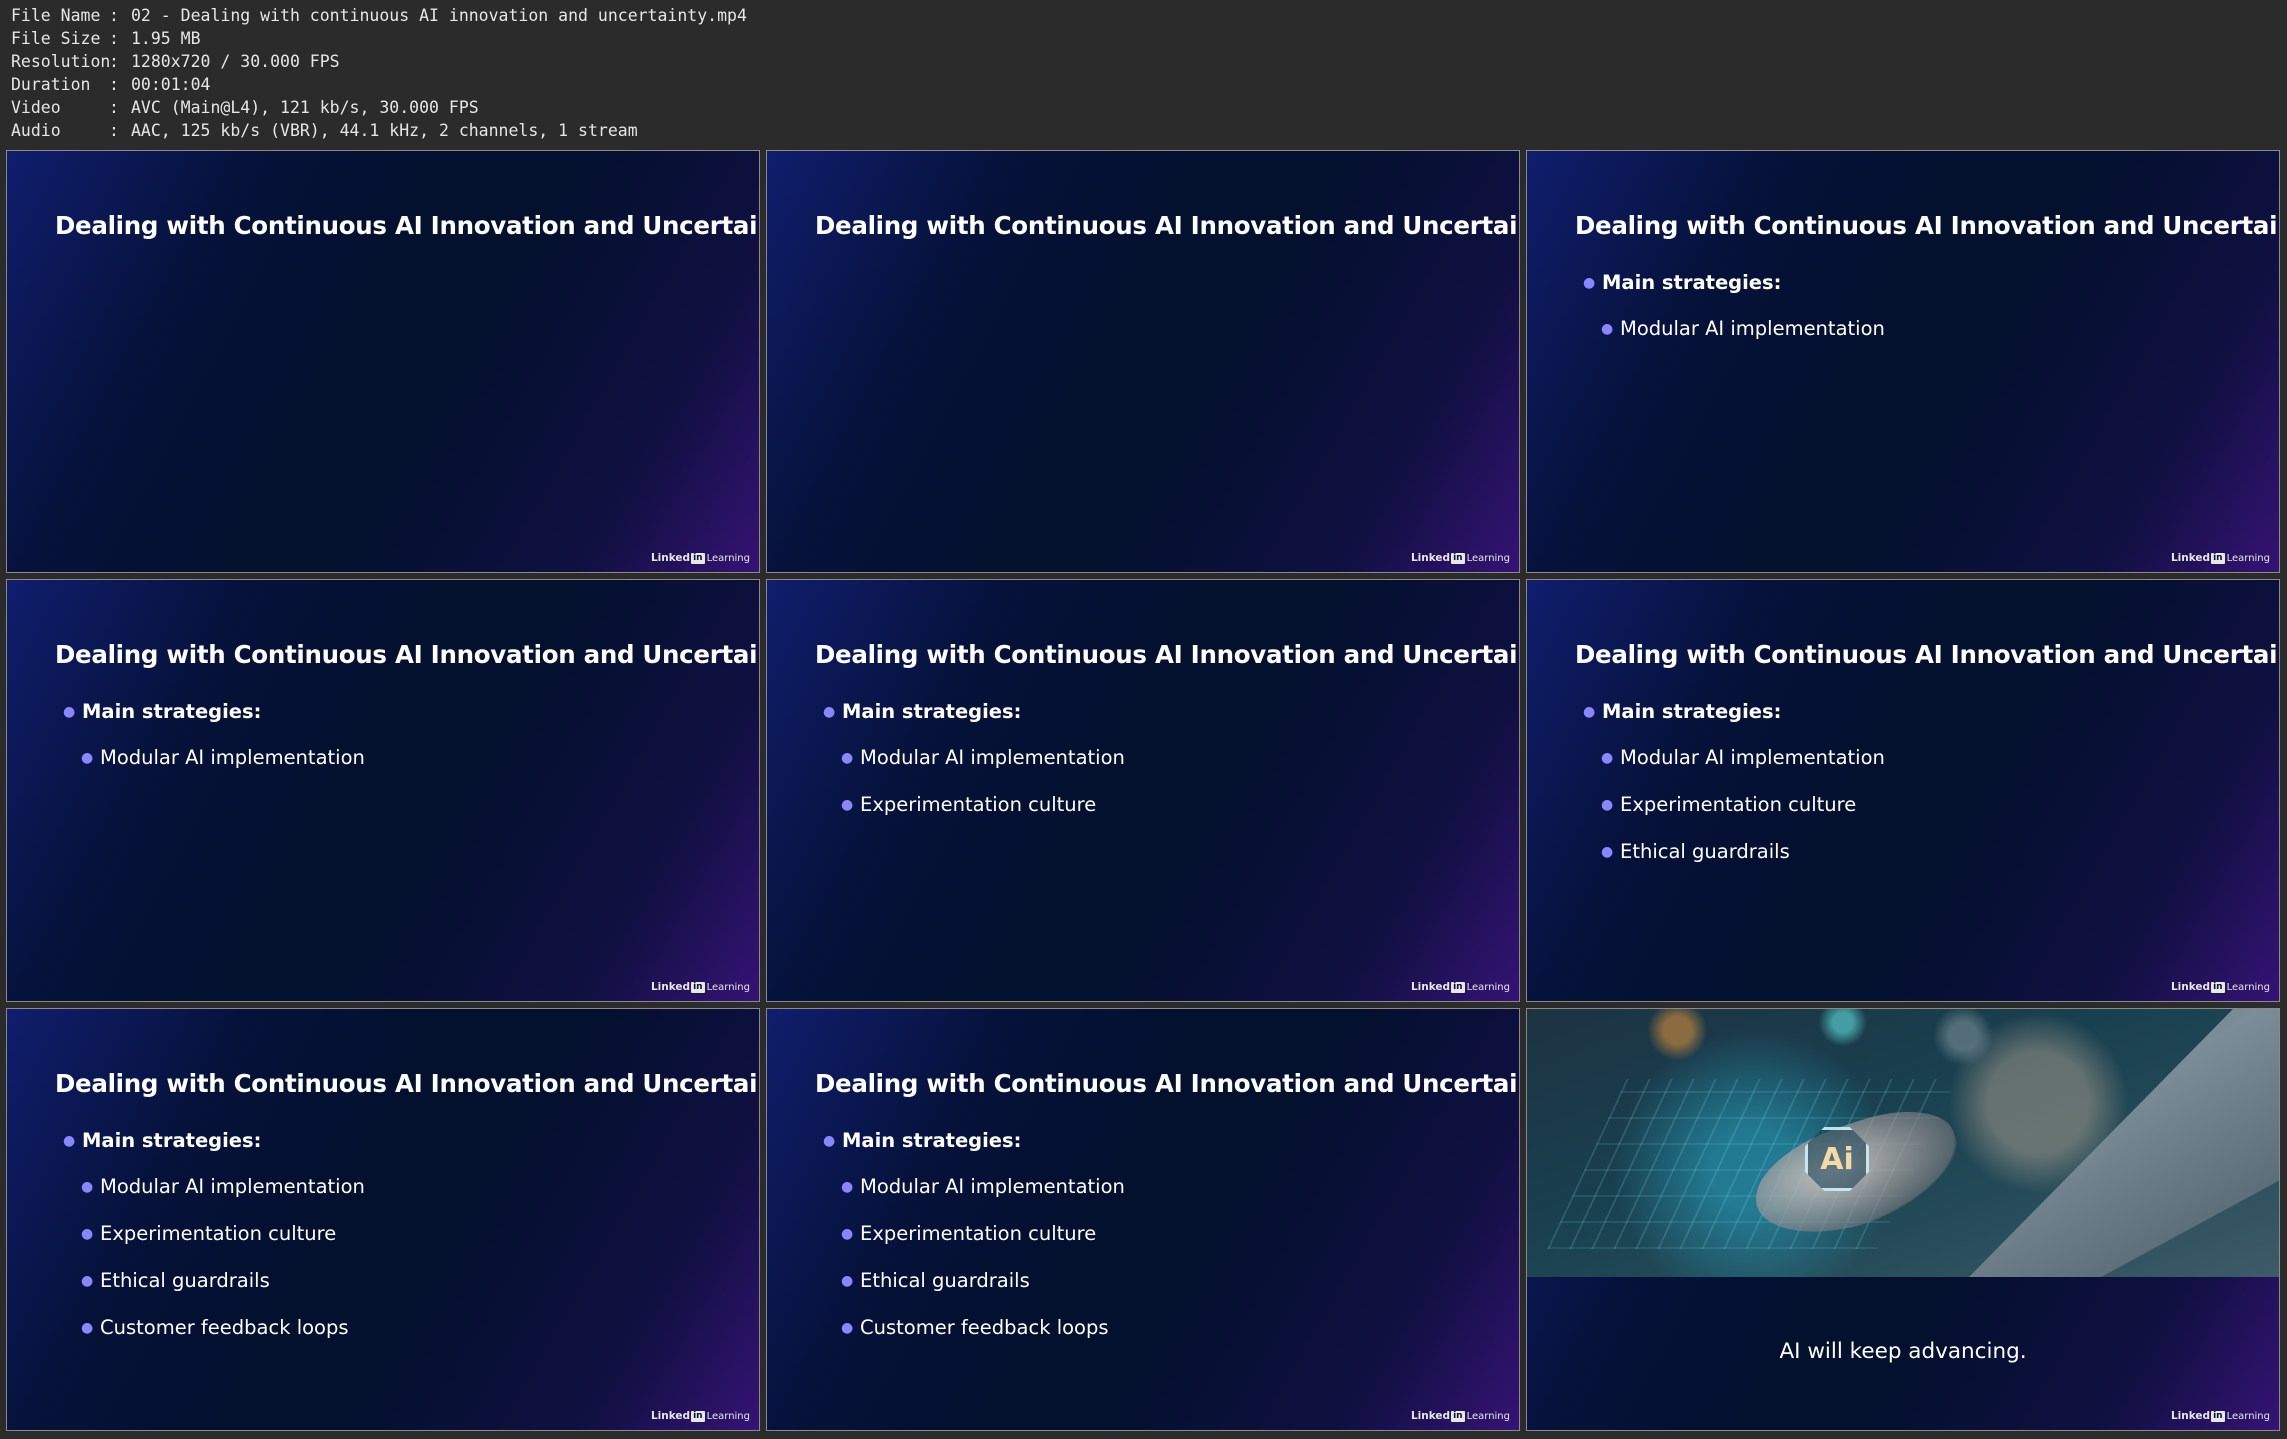 The width and height of the screenshot is (2287, 1439). Describe the element at coordinates (235, 61) in the screenshot. I see `info-value: 1280x720 / 30.000 FPS` at that location.